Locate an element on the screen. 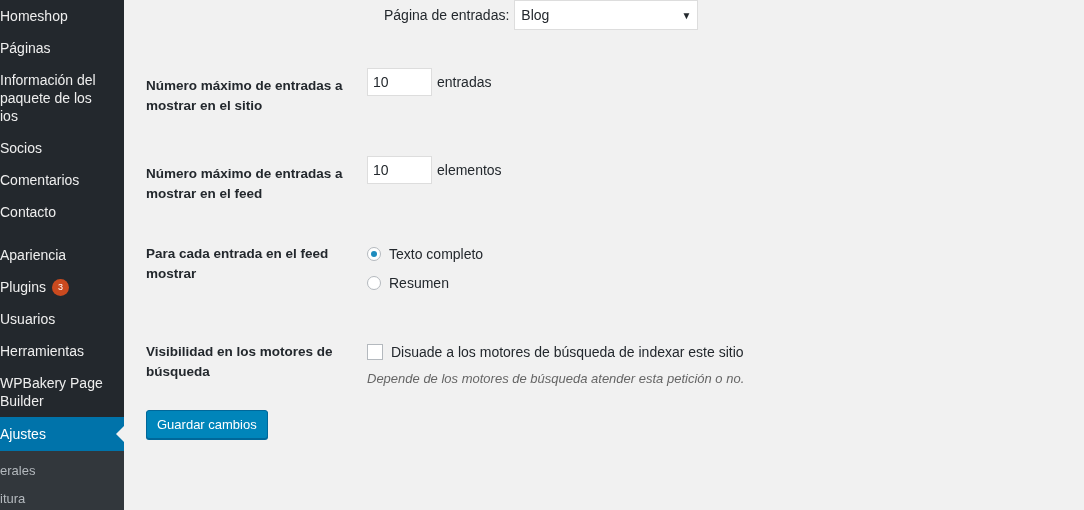  sidebar-item: Comentarios is located at coordinates (56, 180).